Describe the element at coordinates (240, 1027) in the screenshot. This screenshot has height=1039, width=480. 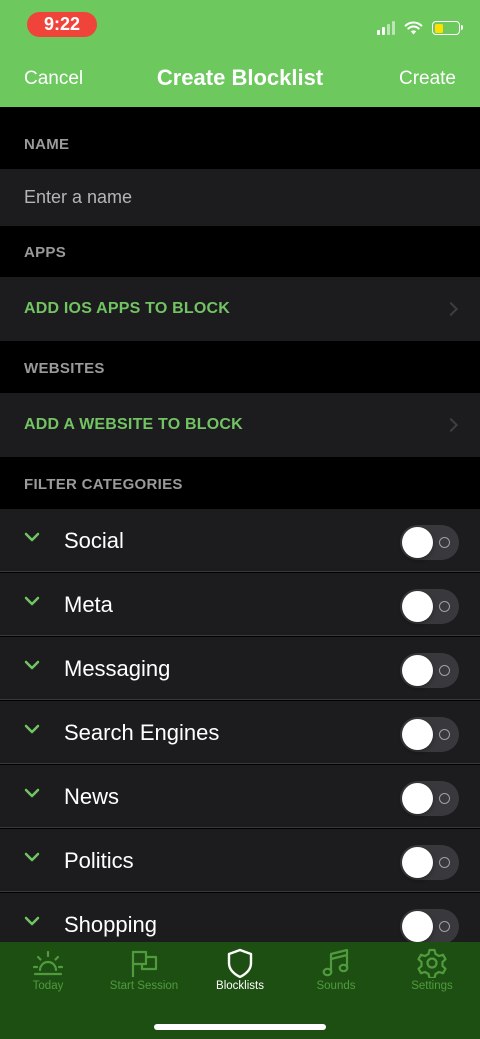
I see `home-indicator` at that location.